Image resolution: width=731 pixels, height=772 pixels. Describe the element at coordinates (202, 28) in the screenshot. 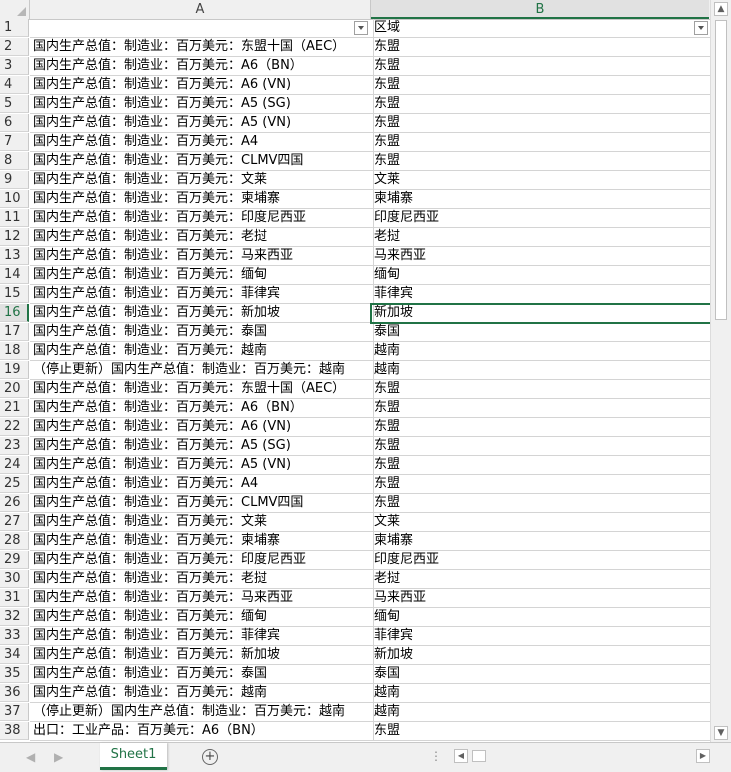

I see `cell-a` at that location.